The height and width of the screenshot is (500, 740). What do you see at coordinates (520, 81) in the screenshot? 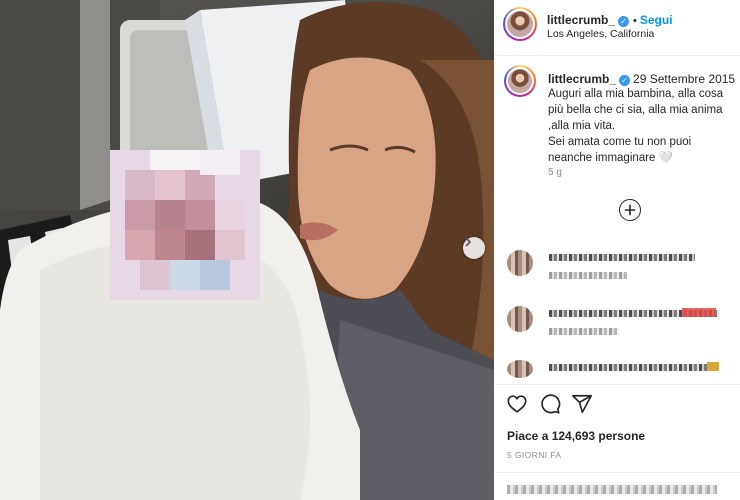
I see `caption-avatar` at bounding box center [520, 81].